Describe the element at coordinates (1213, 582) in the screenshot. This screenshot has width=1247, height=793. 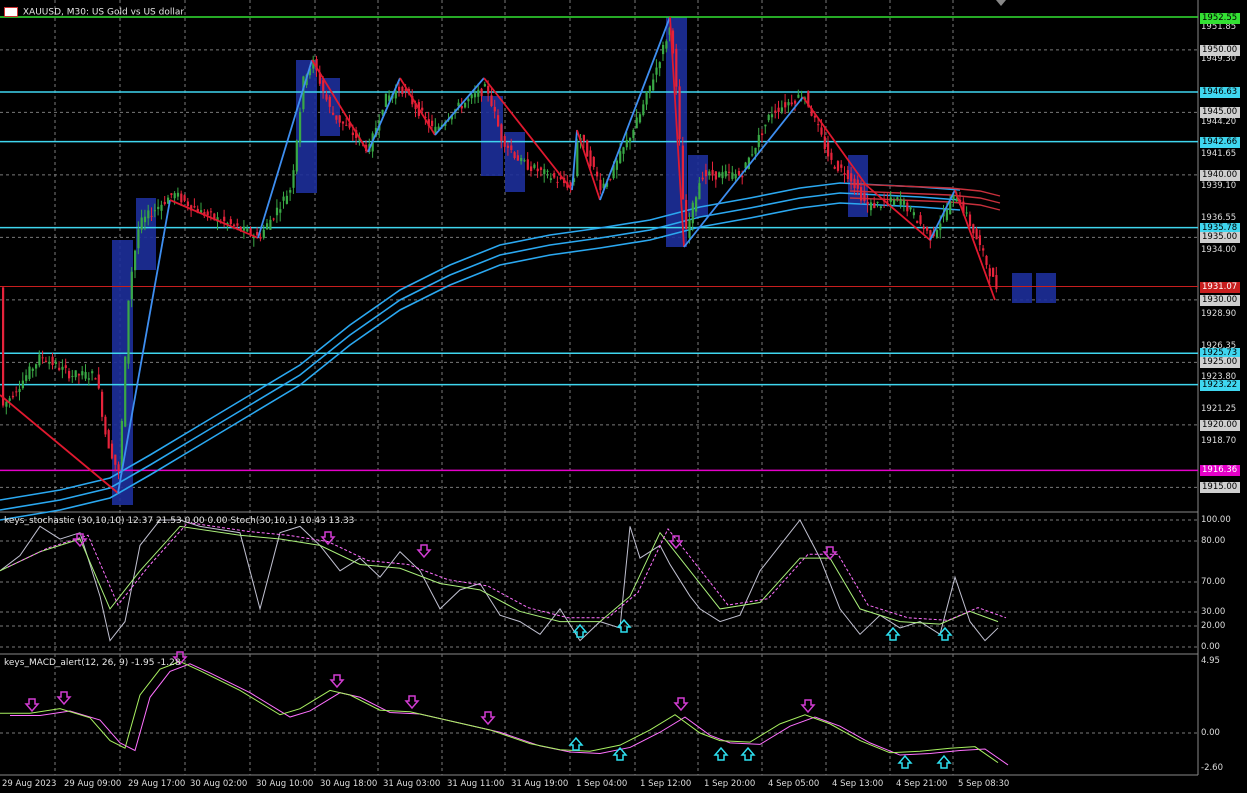
I see `stoch-tick: 70.00` at that location.